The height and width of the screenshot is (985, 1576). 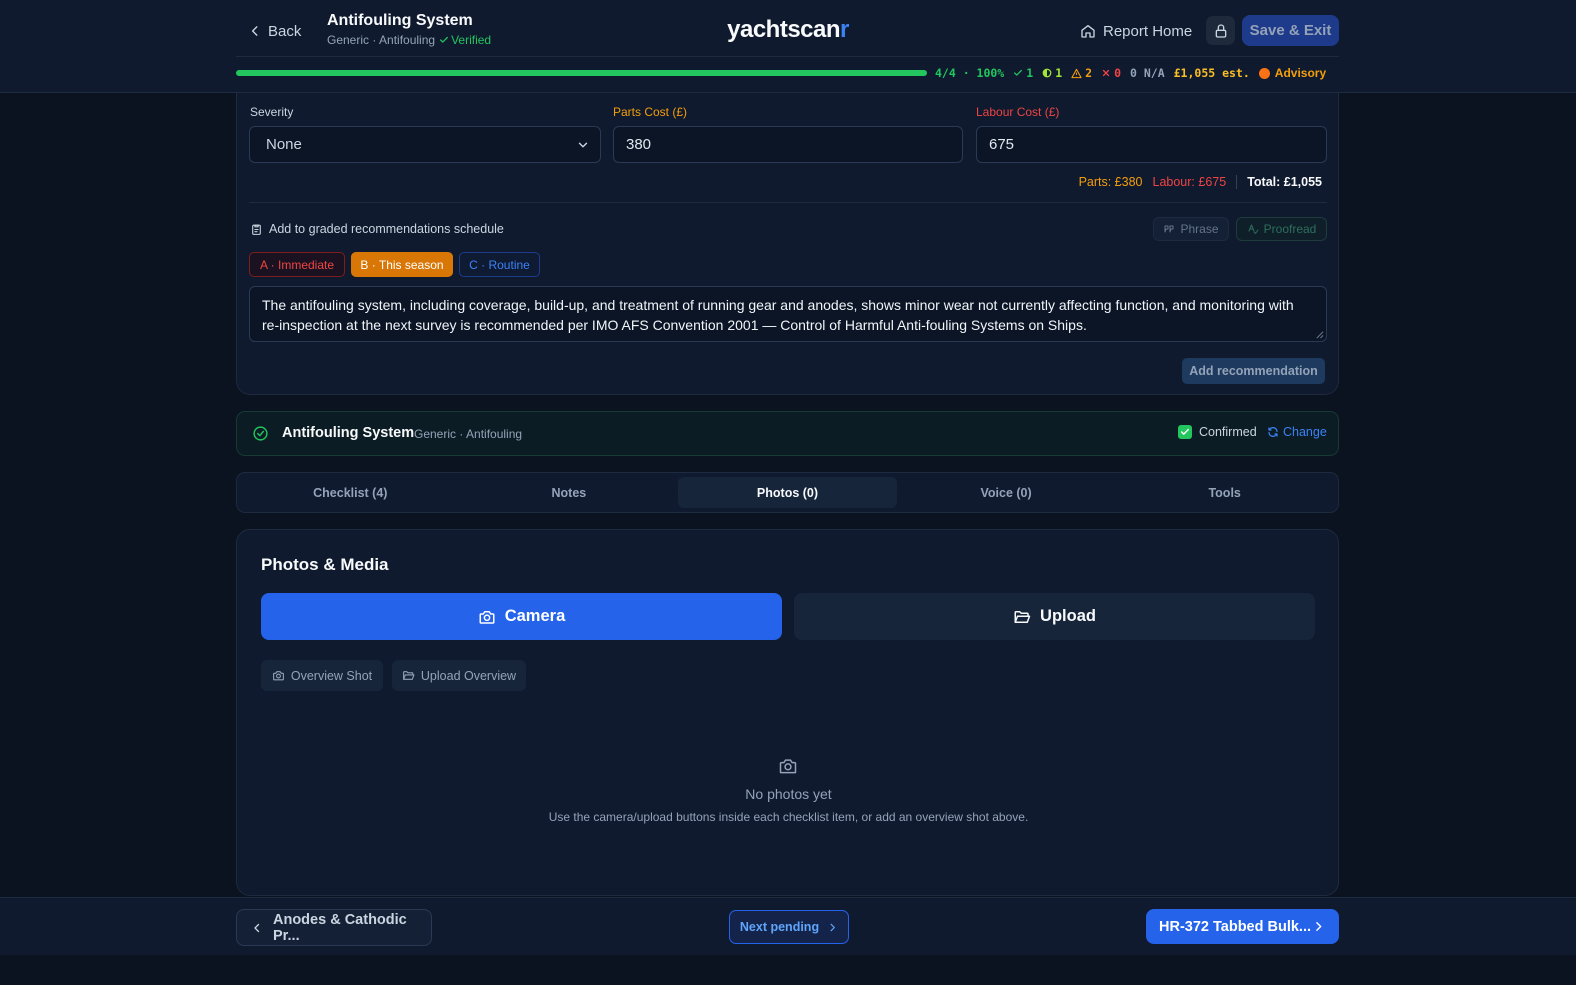 What do you see at coordinates (468, 434) in the screenshot?
I see `component-sub: Generic · Antifouling` at bounding box center [468, 434].